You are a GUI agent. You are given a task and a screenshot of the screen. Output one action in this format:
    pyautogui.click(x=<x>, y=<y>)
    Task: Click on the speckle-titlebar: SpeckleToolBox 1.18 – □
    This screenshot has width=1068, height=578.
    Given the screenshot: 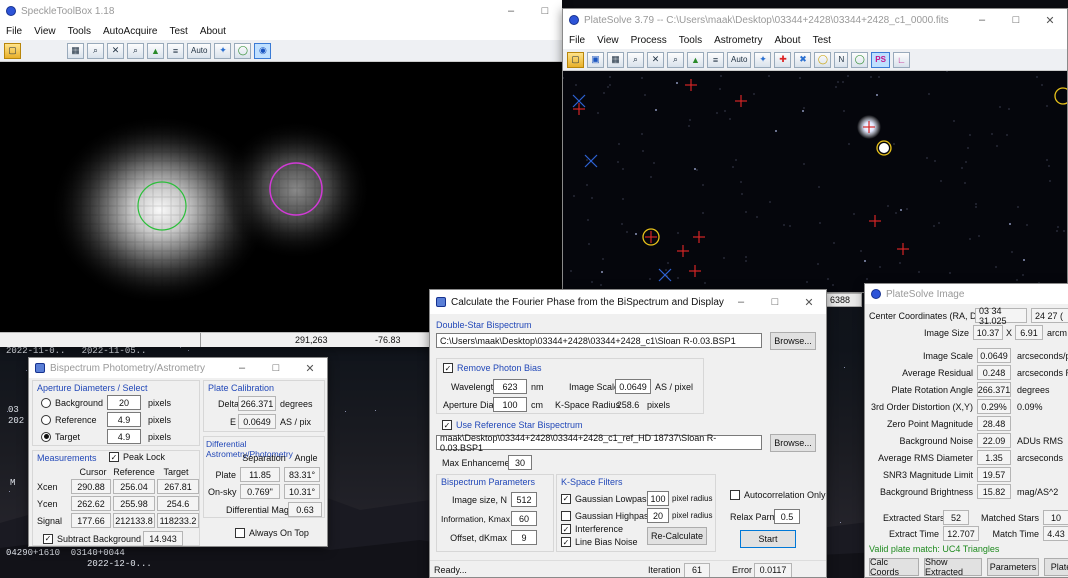 What is the action you would take?
    pyautogui.click(x=281, y=11)
    